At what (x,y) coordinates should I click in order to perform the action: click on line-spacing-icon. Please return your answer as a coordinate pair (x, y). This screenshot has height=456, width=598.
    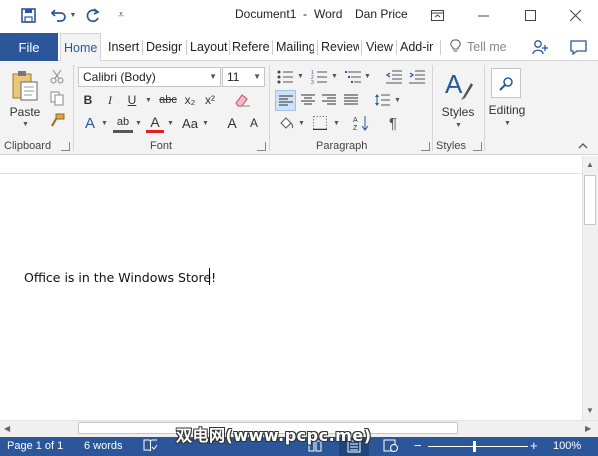
    Looking at the image, I should click on (382, 100).